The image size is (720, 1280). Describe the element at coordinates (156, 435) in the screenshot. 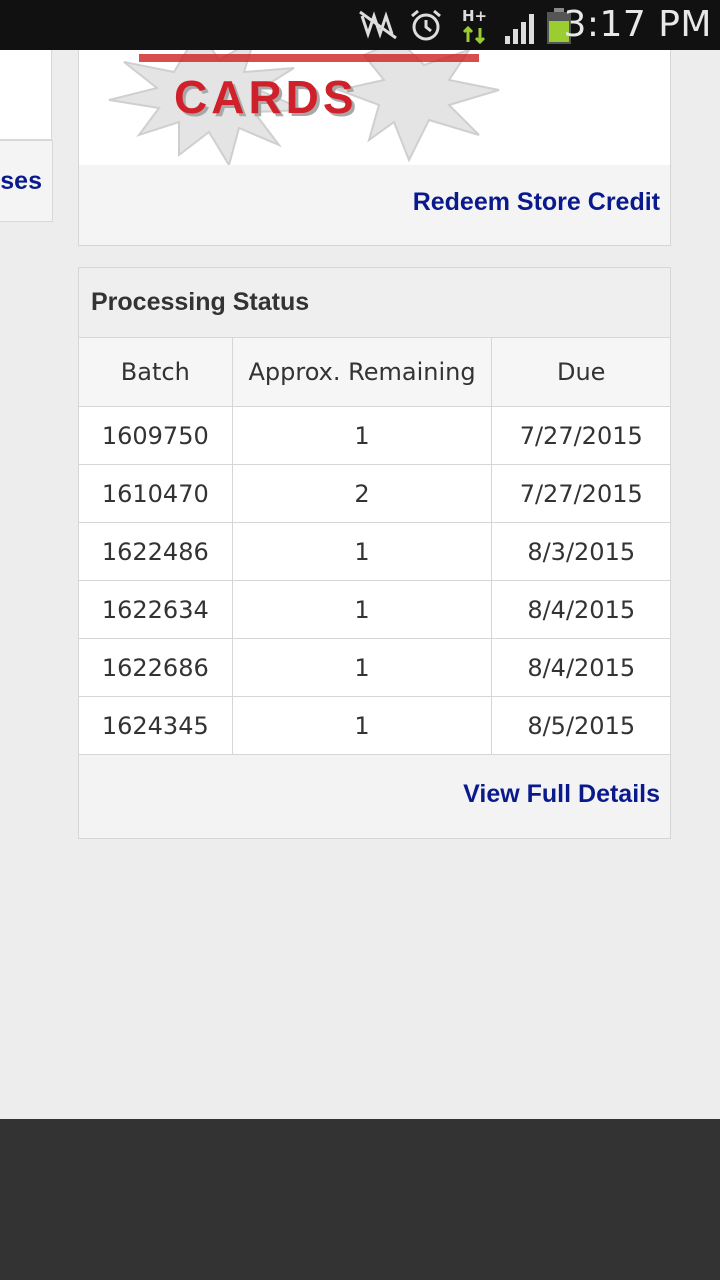

I see `batch-cell: 1609750` at that location.